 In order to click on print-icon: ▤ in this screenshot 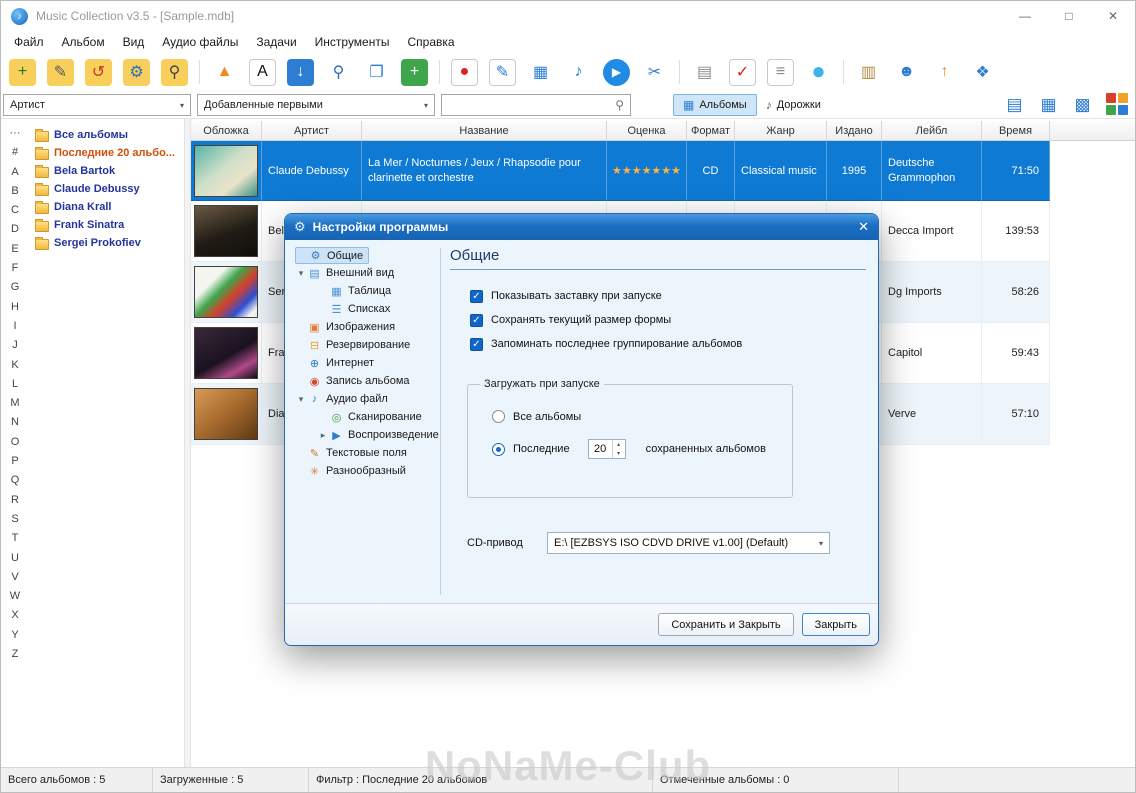, I will do `click(704, 72)`.